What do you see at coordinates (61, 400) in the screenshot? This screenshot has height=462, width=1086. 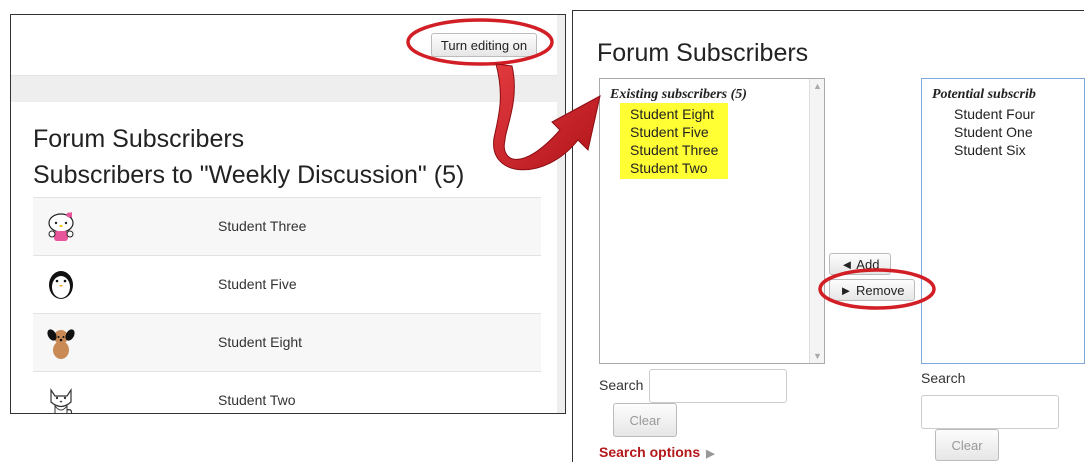 I see `cat-avatar` at bounding box center [61, 400].